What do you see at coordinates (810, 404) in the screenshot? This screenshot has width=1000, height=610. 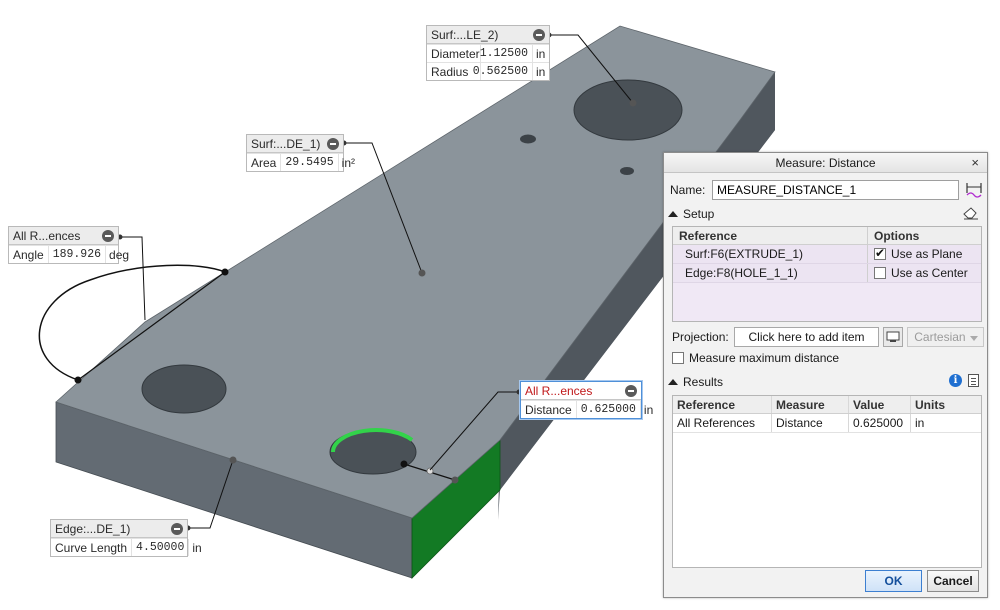 I see `result-measure-header: Measure` at bounding box center [810, 404].